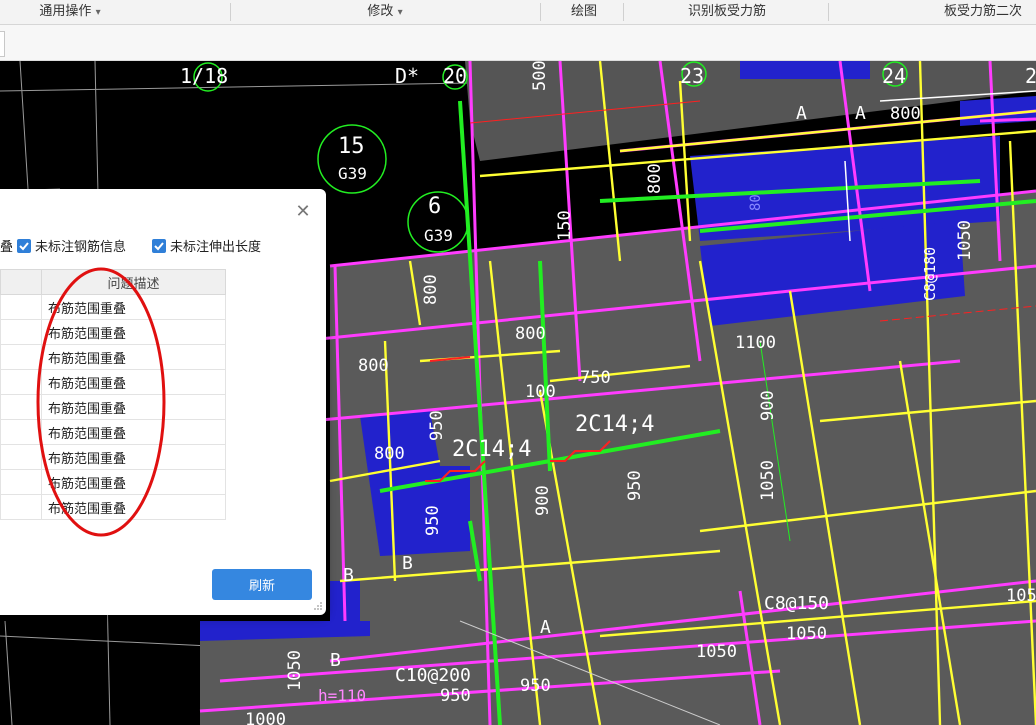  I want to click on dim-1050-a: 1050, so click(716, 652).